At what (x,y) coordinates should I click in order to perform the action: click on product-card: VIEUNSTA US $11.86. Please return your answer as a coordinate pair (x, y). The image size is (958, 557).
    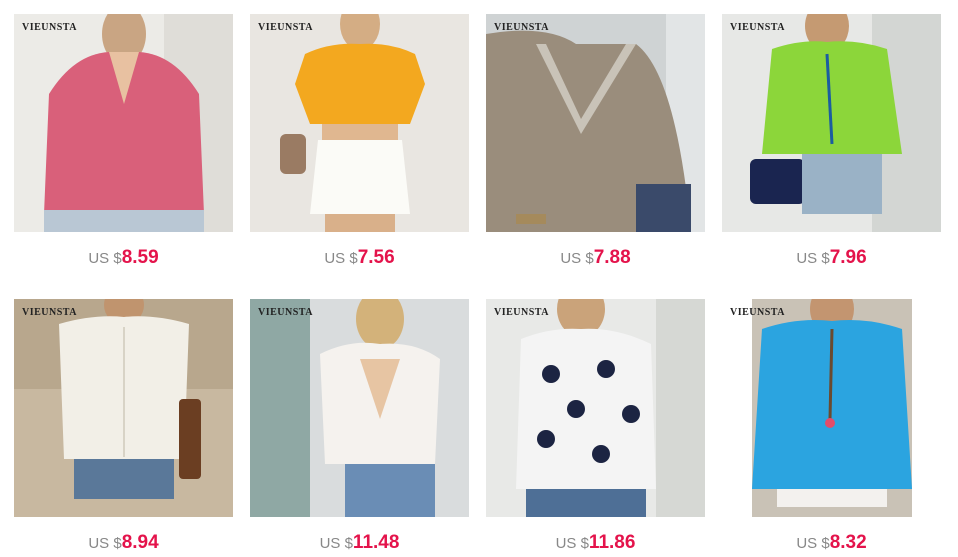
    Looking at the image, I should click on (595, 426).